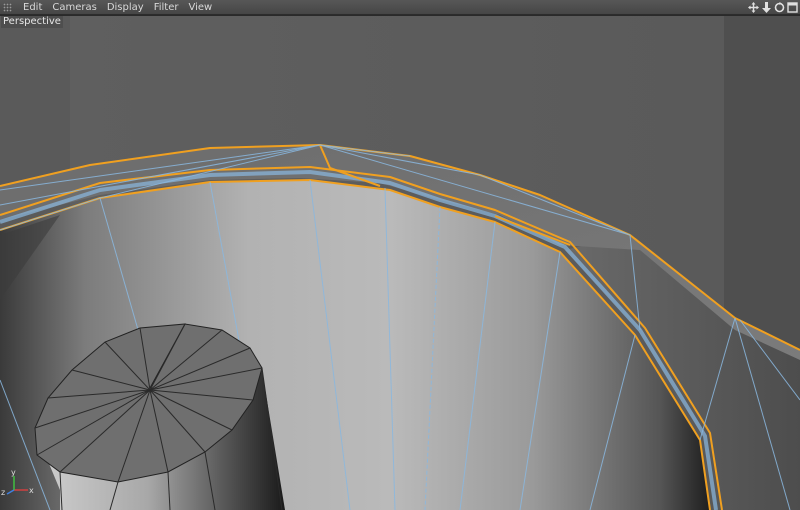  I want to click on move-icon, so click(753, 7).